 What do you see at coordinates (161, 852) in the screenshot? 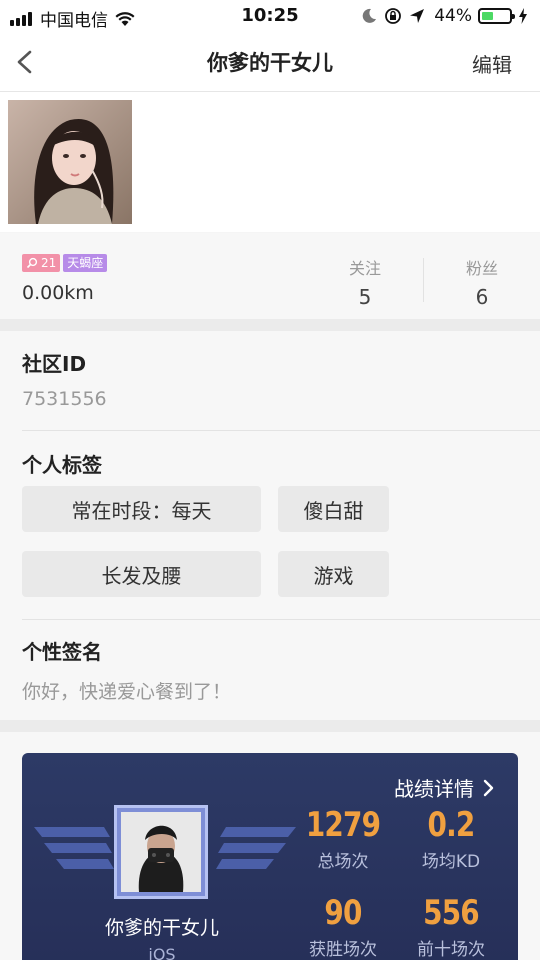
I see `game-avatar` at bounding box center [161, 852].